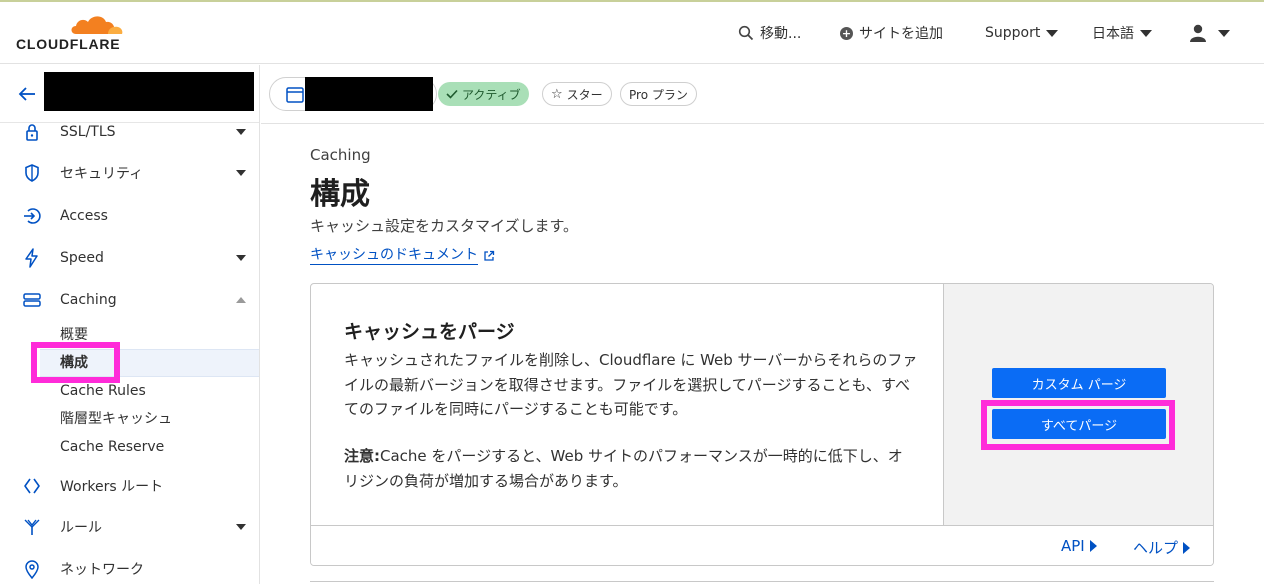 The height and width of the screenshot is (584, 1264). I want to click on sidebar-item-label: Access, so click(84, 216).